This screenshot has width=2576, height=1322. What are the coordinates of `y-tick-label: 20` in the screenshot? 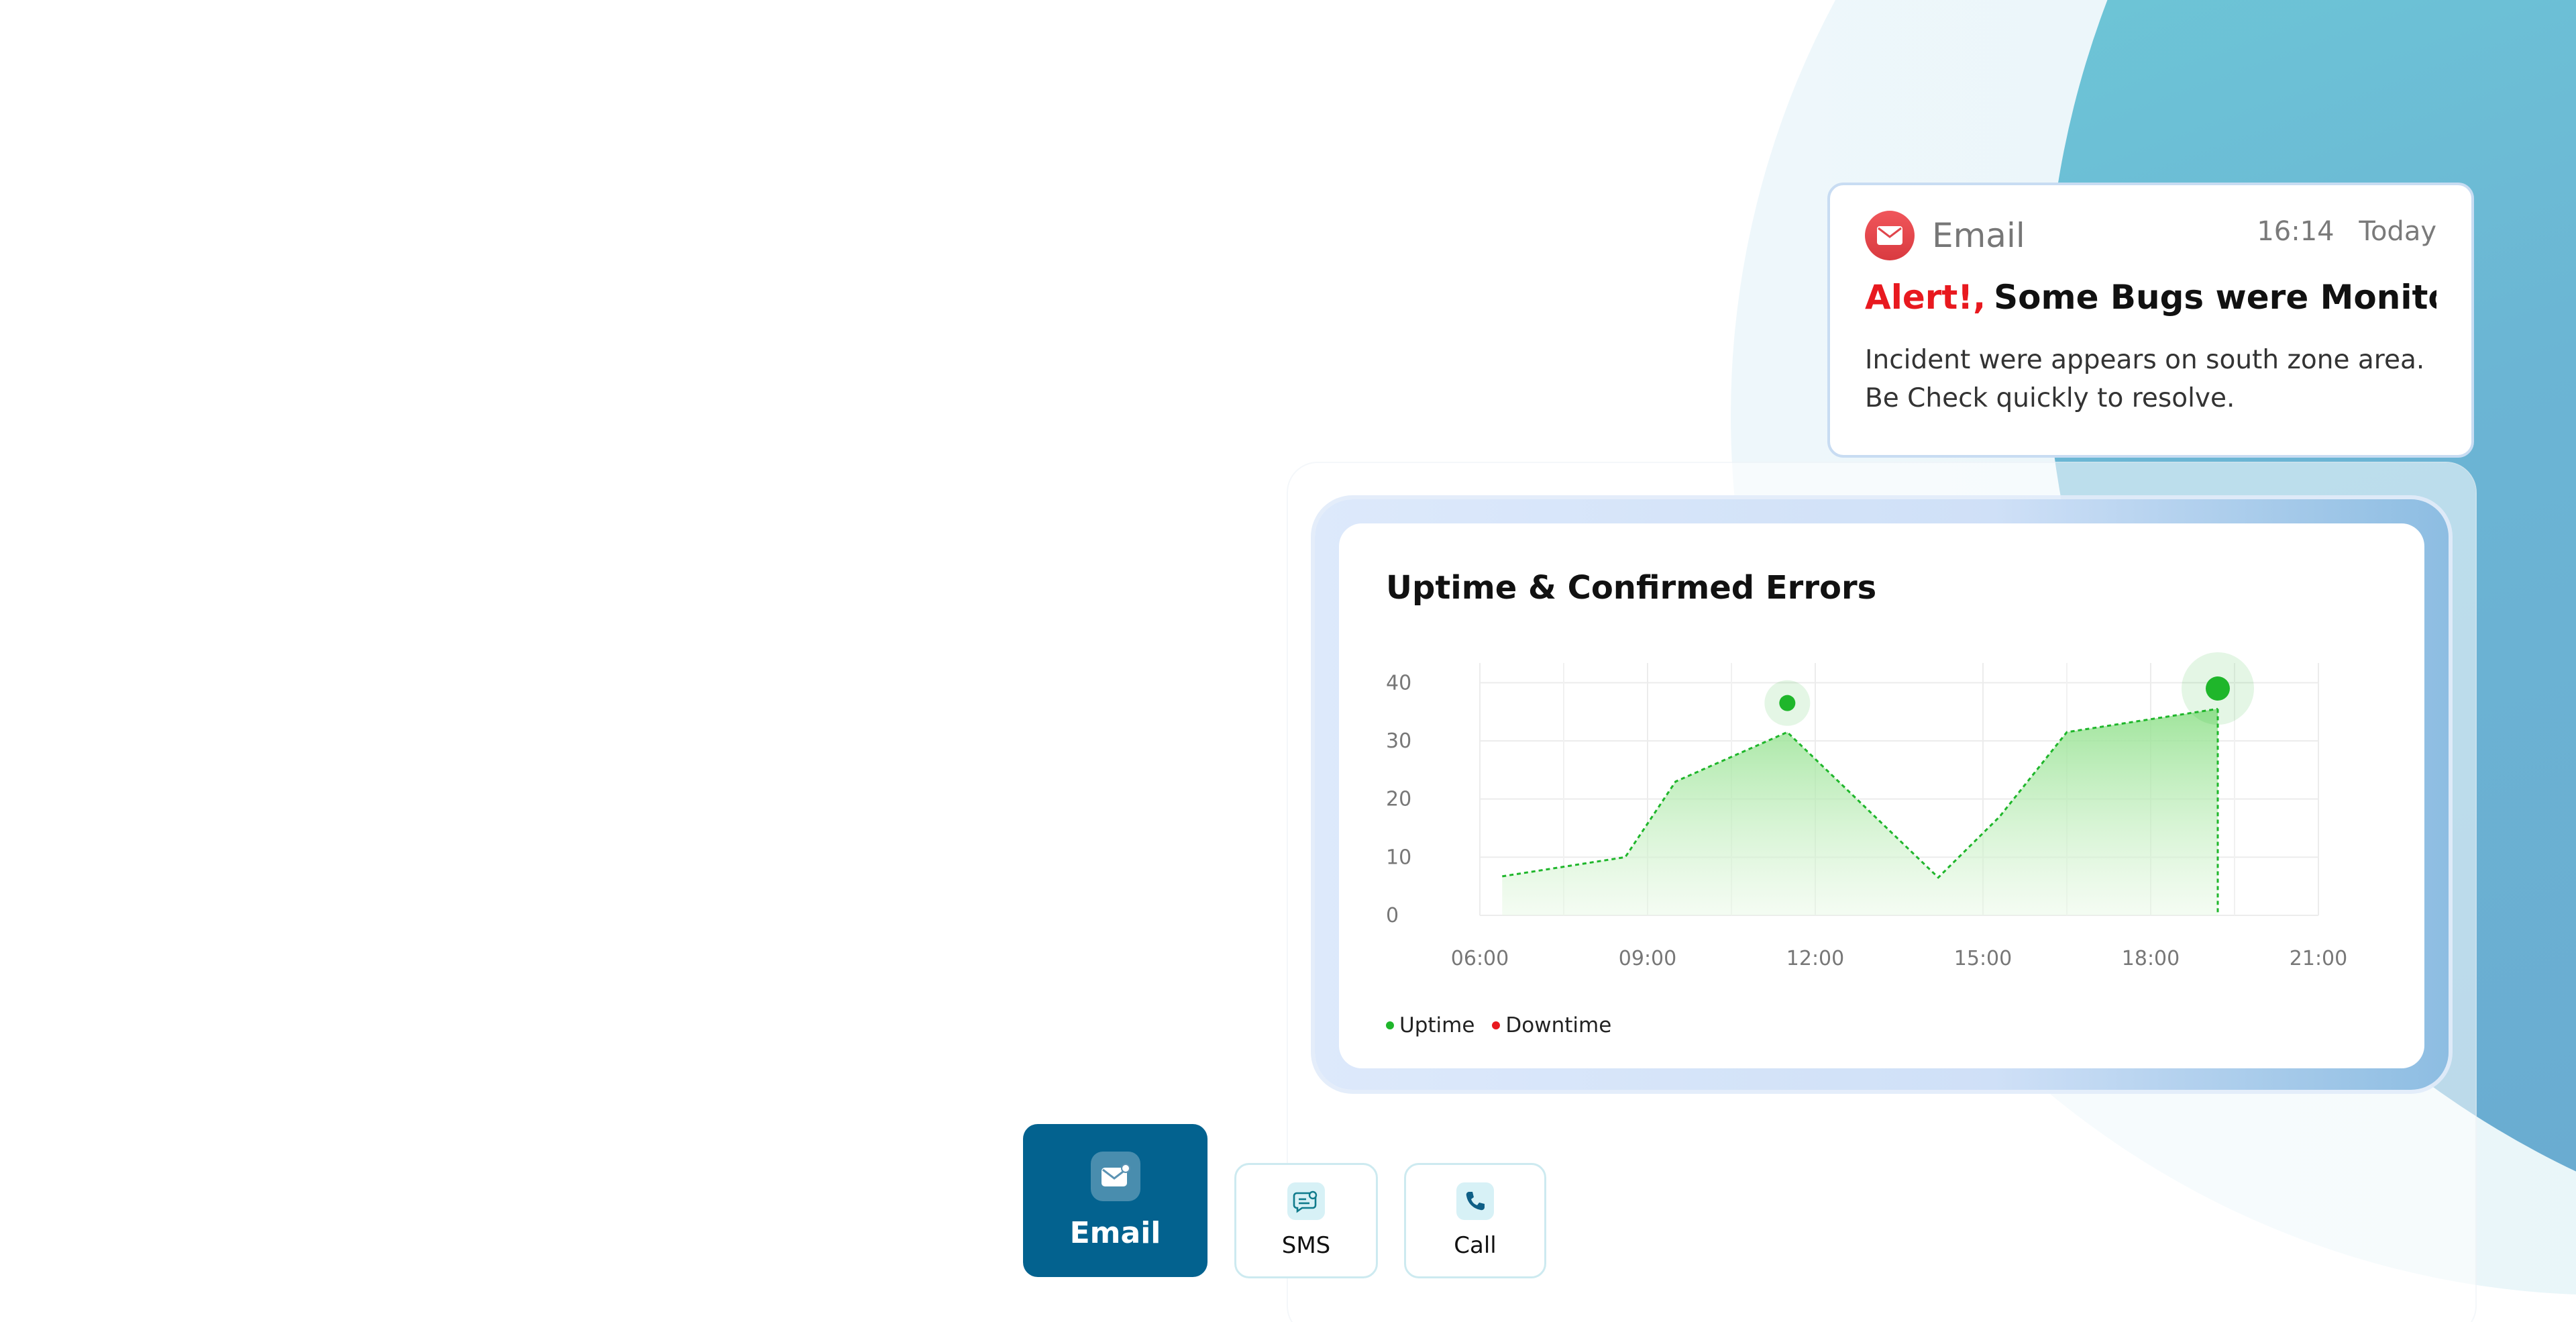 It's located at (1398, 799).